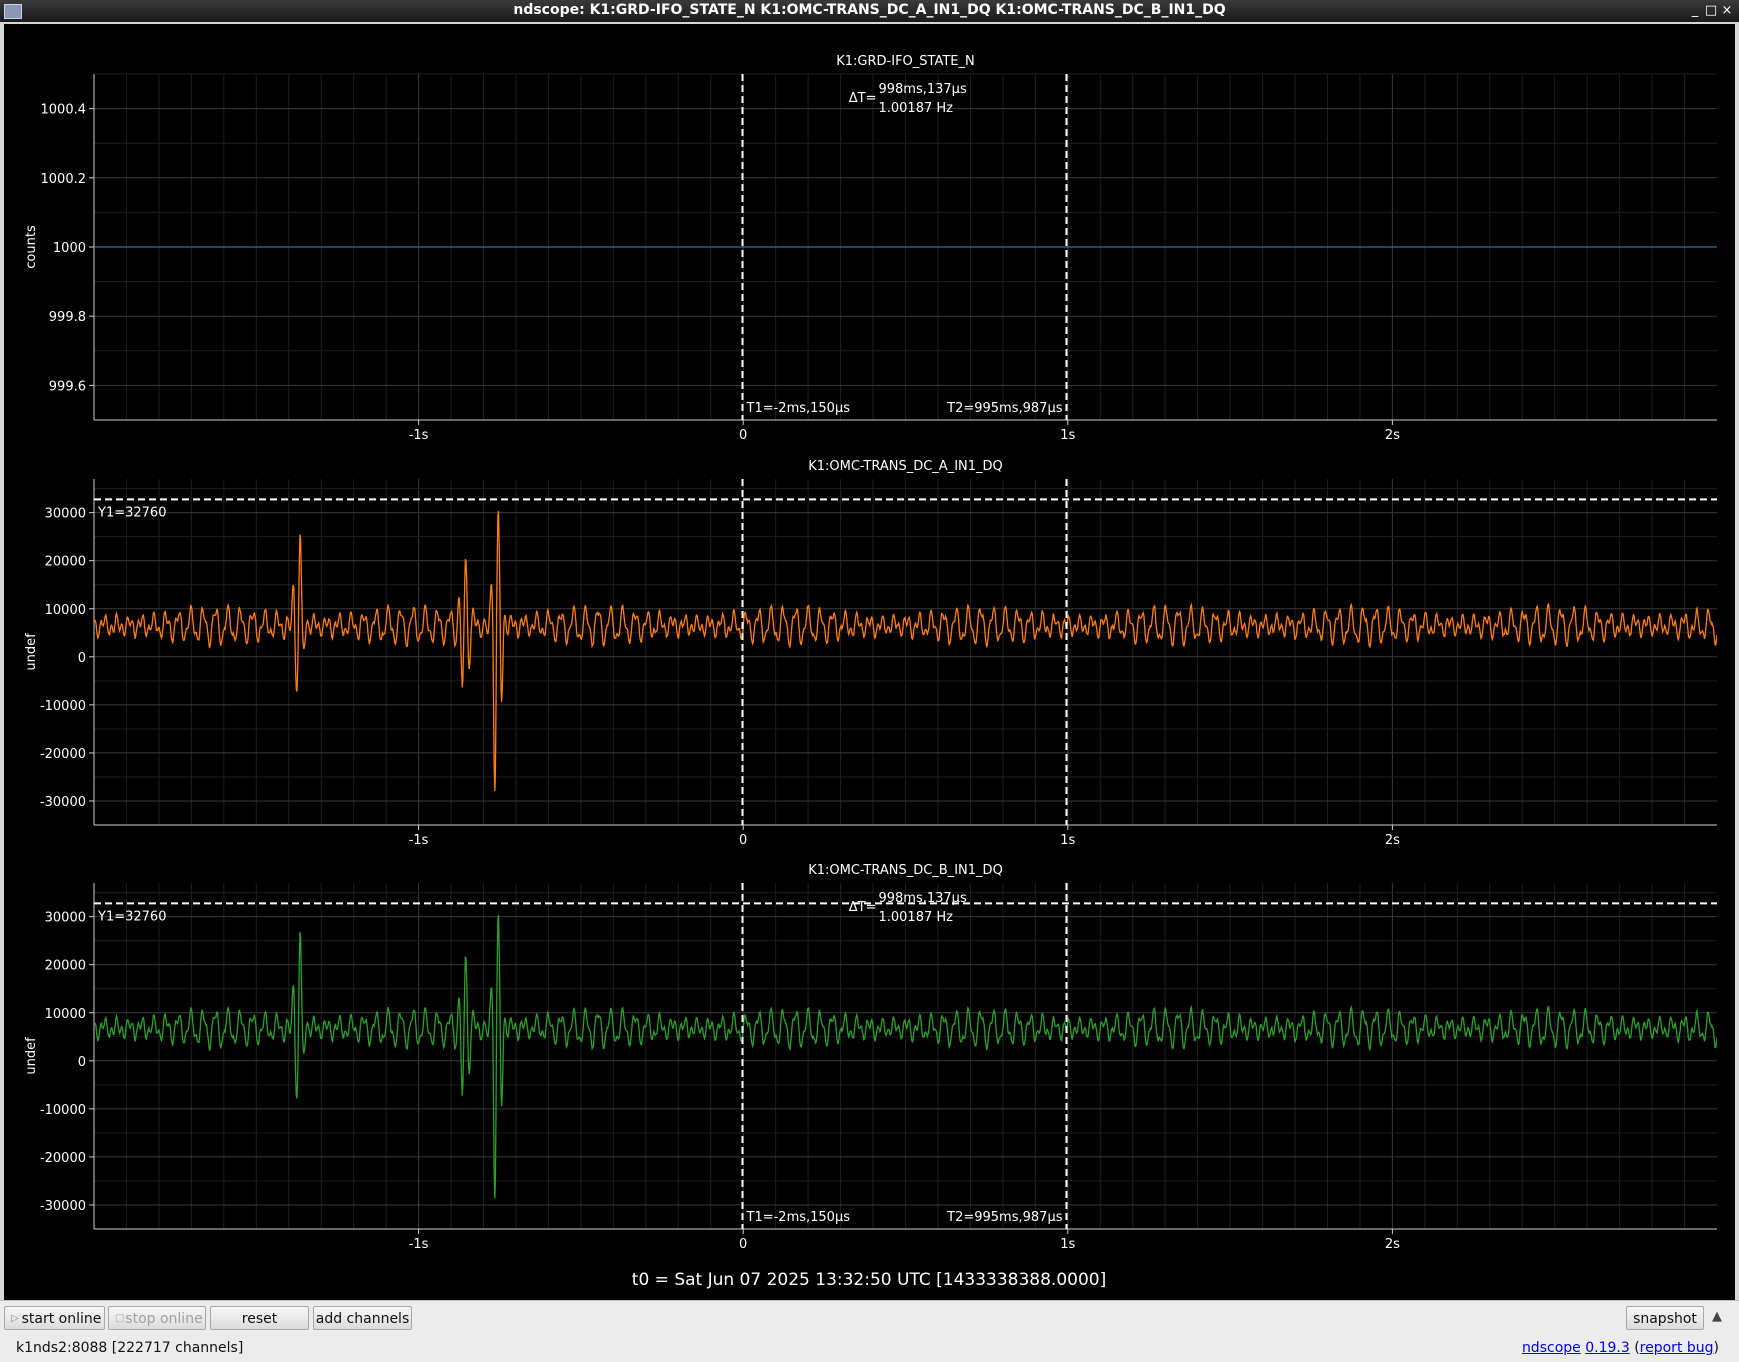 This screenshot has height=1362, width=1739. I want to click on play-icon: ▷, so click(15, 1318).